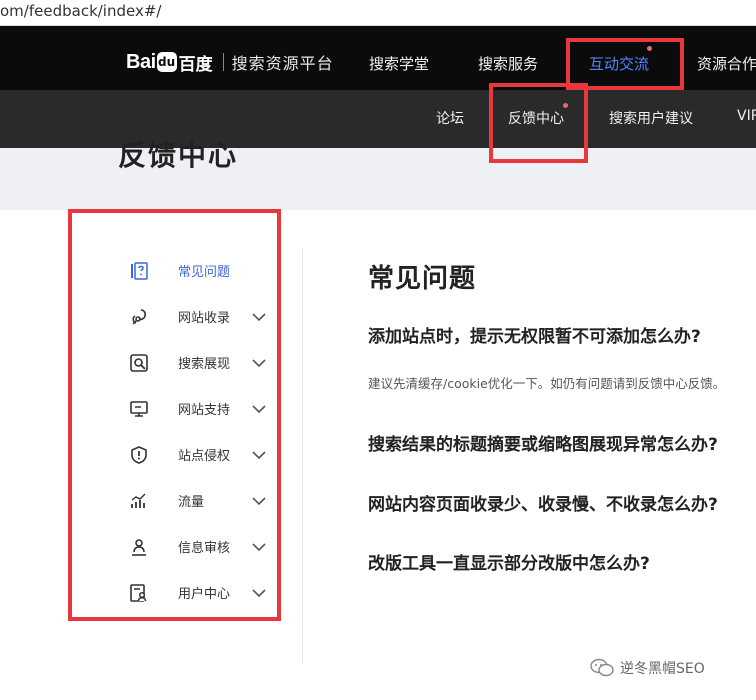 This screenshot has height=700, width=756. What do you see at coordinates (378, 13) in the screenshot?
I see `address-bar: om/feedback/index#/` at bounding box center [378, 13].